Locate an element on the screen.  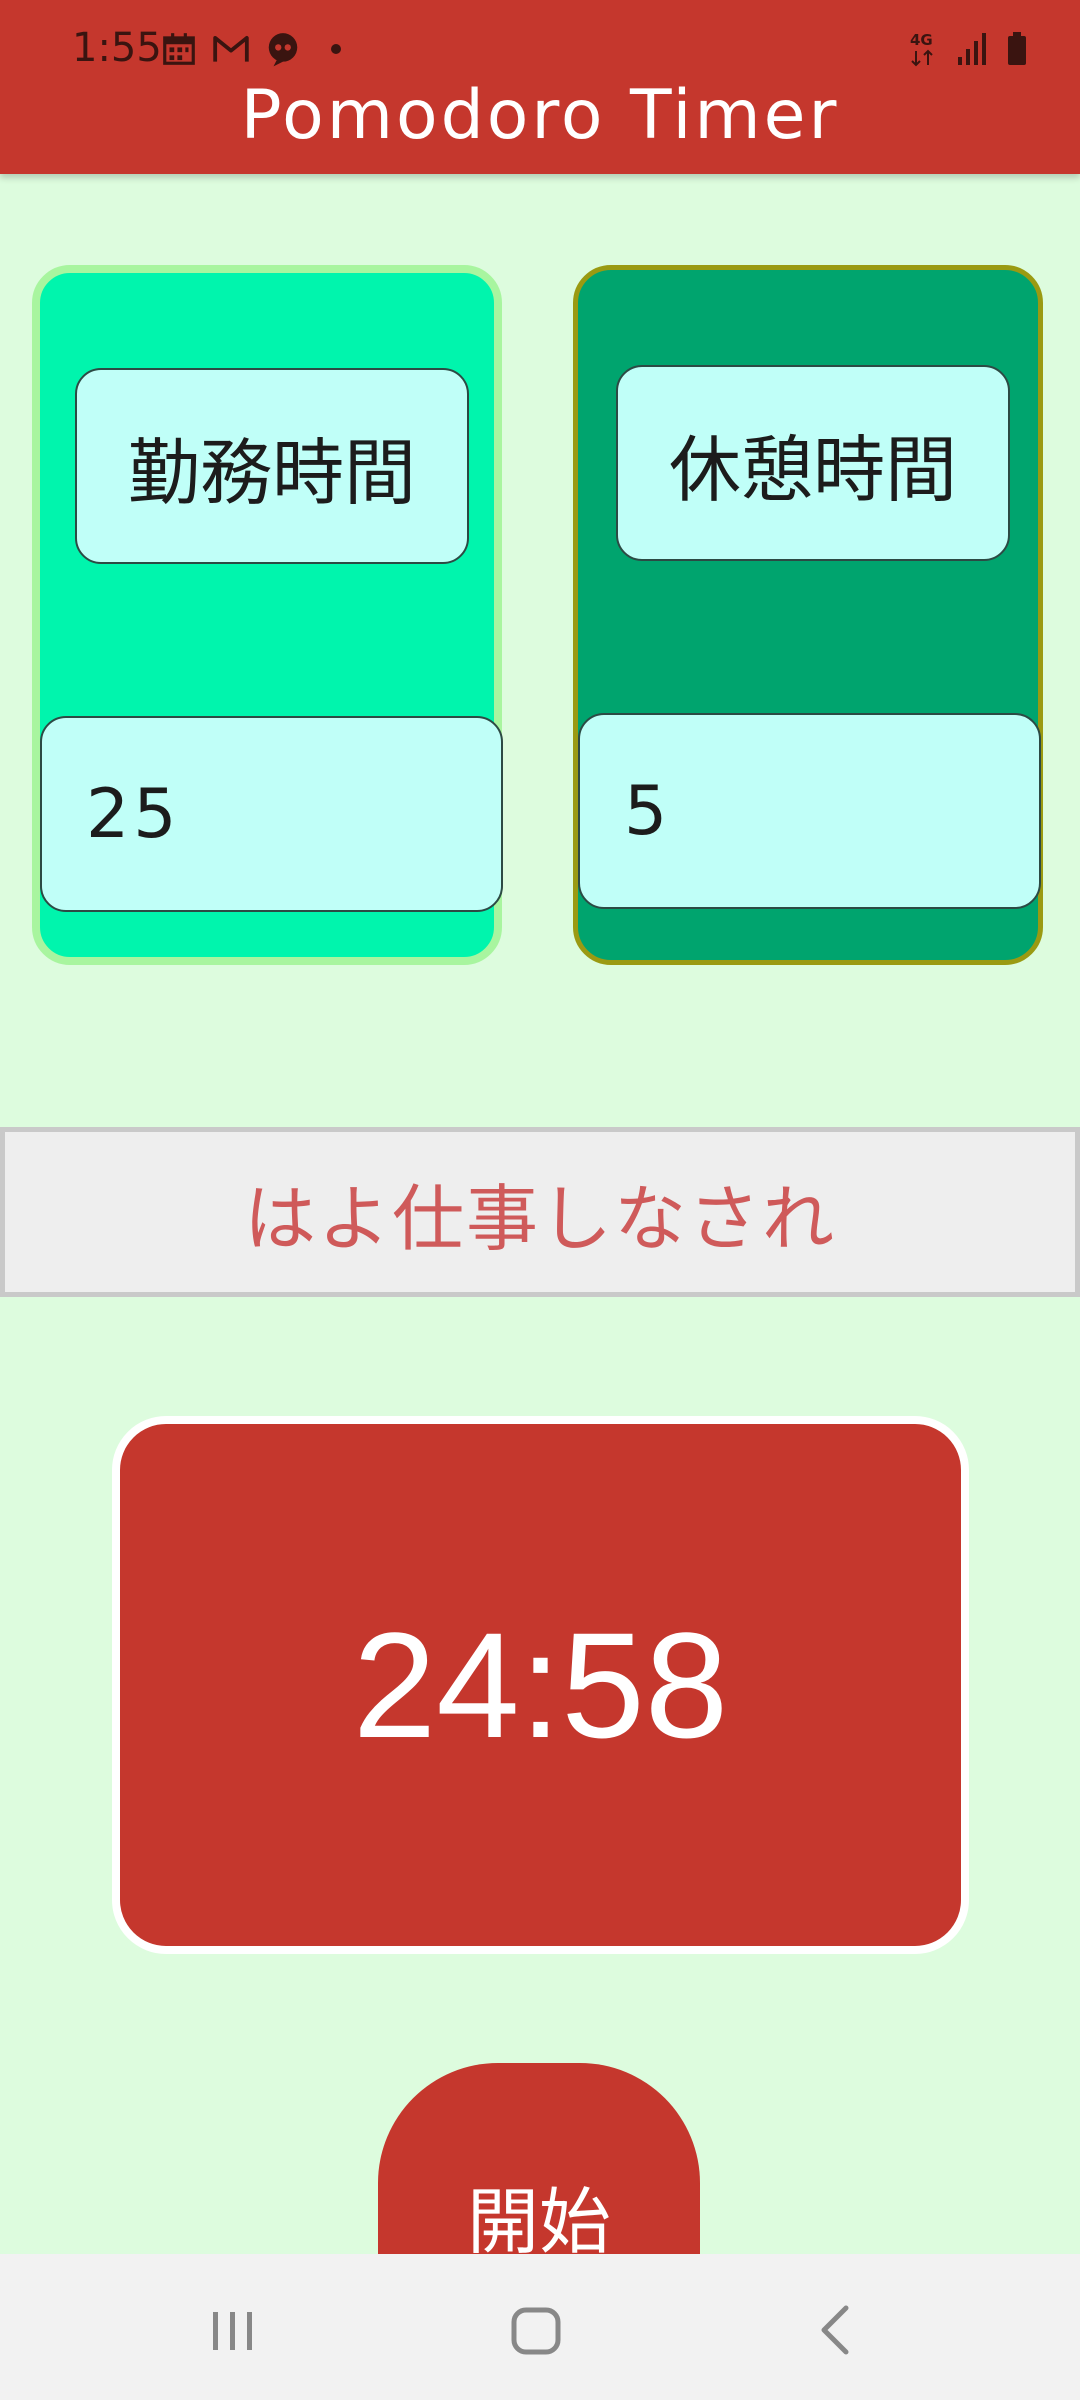
app-title: Pomodoro Timer is located at coordinates (540, 115).